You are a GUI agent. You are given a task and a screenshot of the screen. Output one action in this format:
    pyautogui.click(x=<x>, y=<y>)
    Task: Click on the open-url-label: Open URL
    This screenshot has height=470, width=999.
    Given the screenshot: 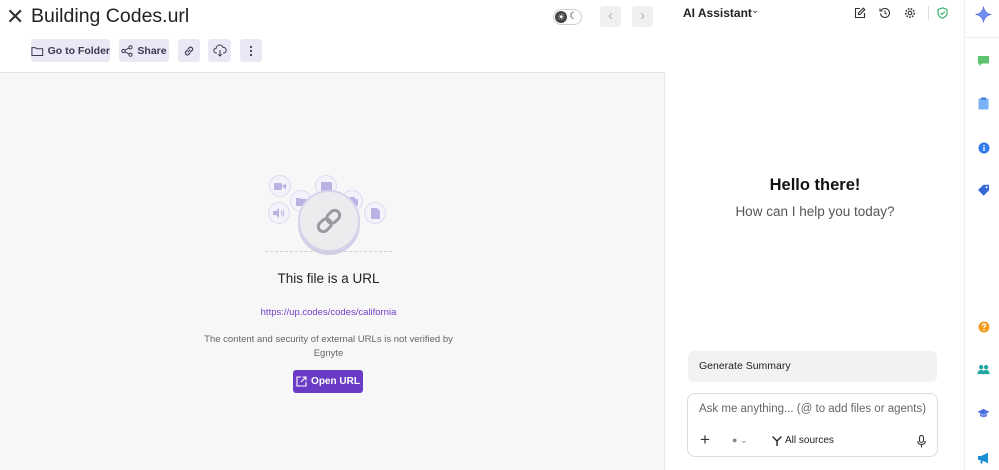 What is the action you would take?
    pyautogui.click(x=335, y=381)
    